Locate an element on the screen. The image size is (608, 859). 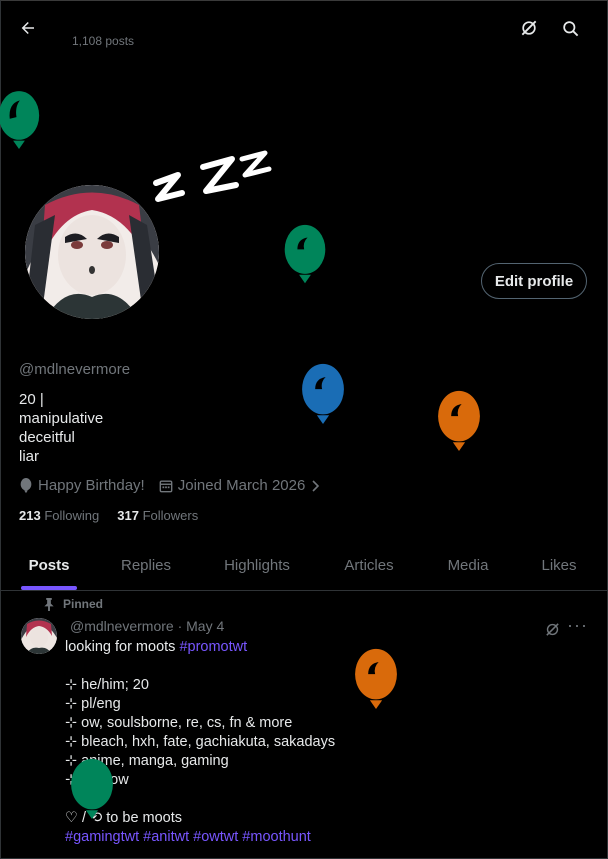
followers-count: 317 is located at coordinates (128, 515).